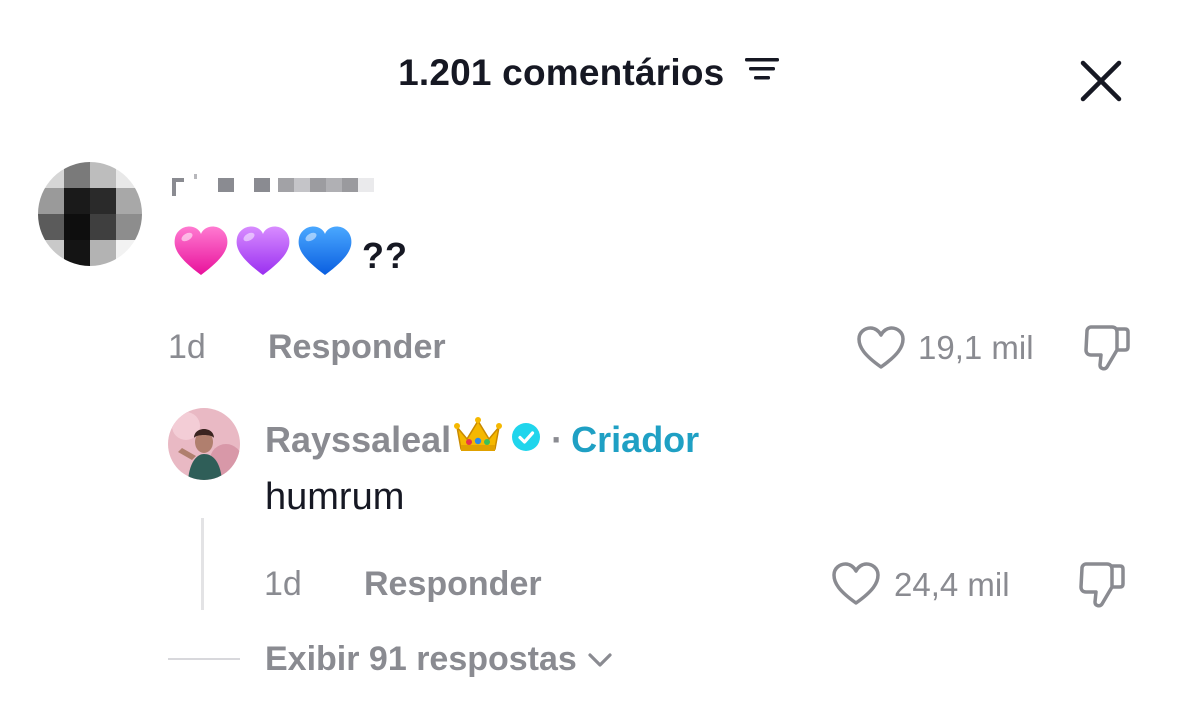  I want to click on comments-header: 1.201 comentários, so click(589, 73).